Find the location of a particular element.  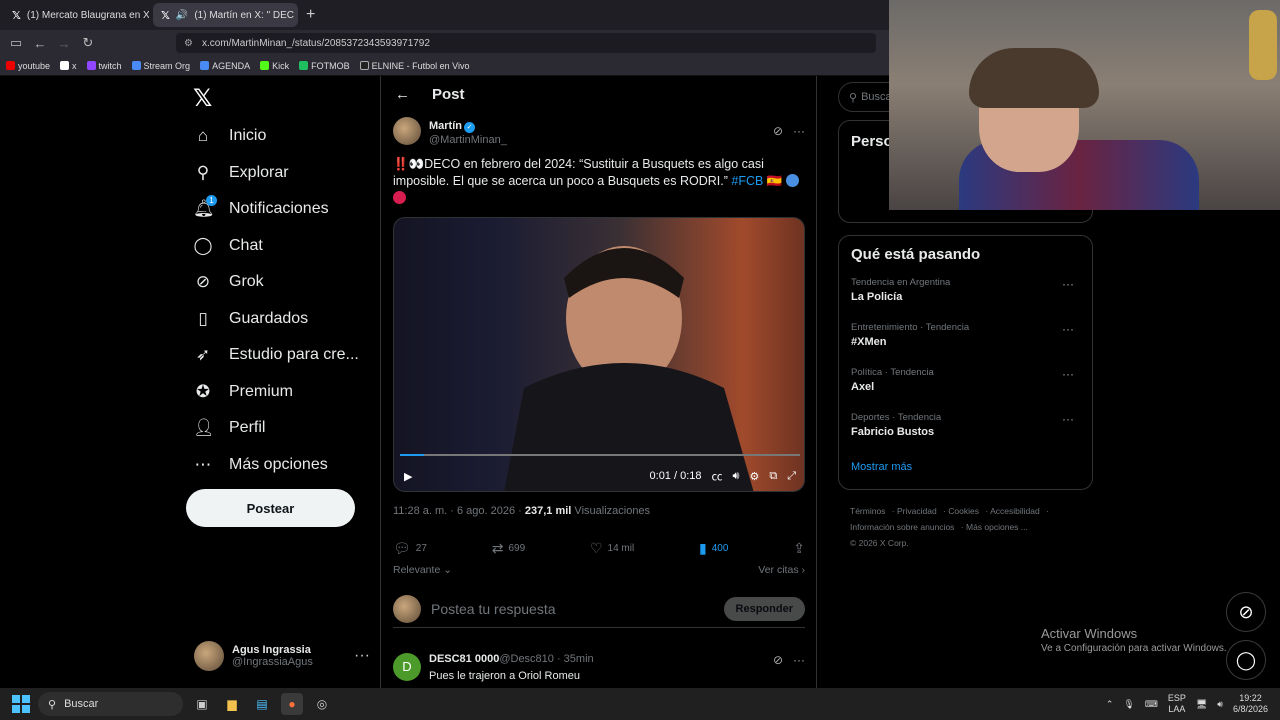

sidebar-item-chat: ◯ Chat is located at coordinates (276, 246).